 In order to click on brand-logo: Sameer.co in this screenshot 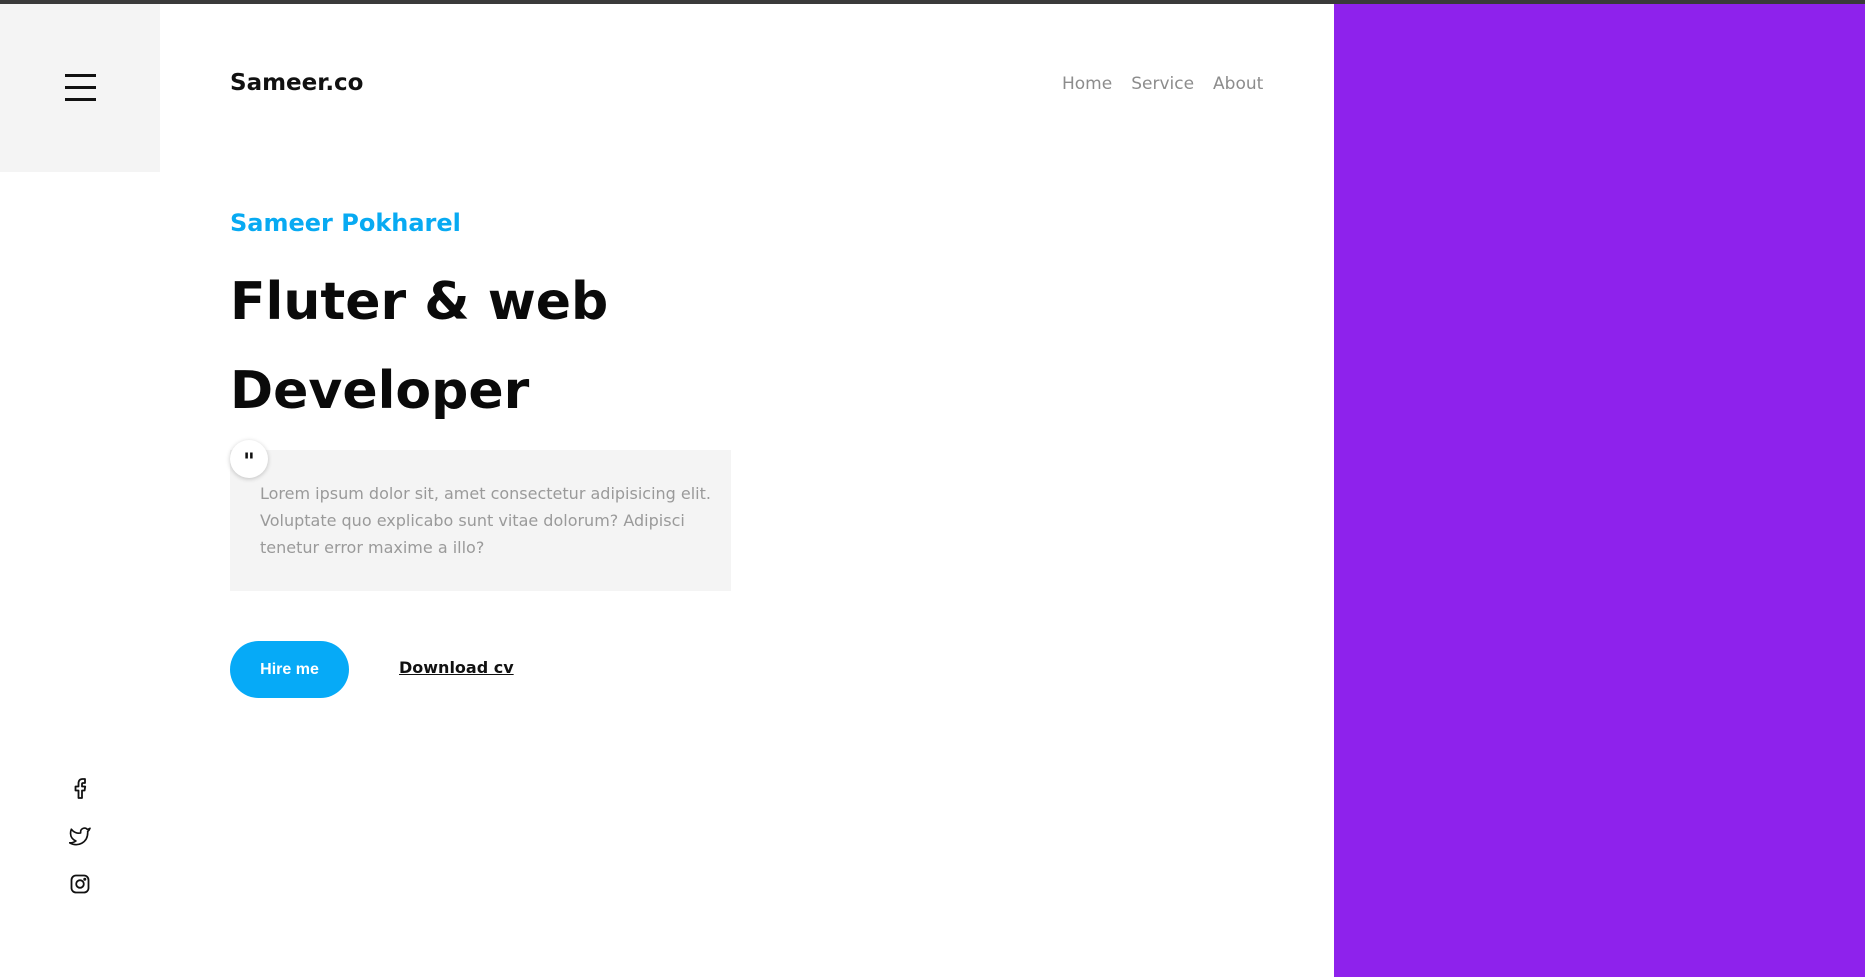, I will do `click(297, 83)`.